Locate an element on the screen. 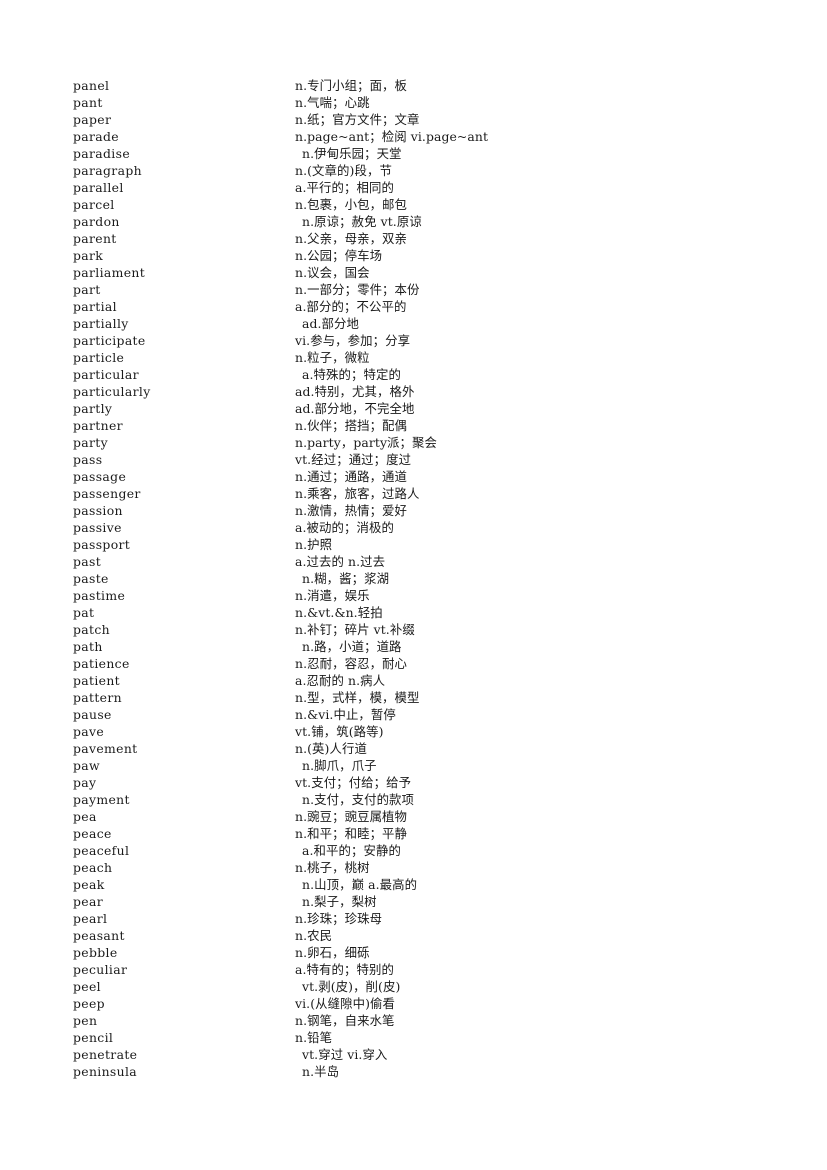 Image resolution: width=827 pixels, height=1170 pixels. entry-definition: n.钢笔，自来水笔 is located at coordinates (345, 1020).